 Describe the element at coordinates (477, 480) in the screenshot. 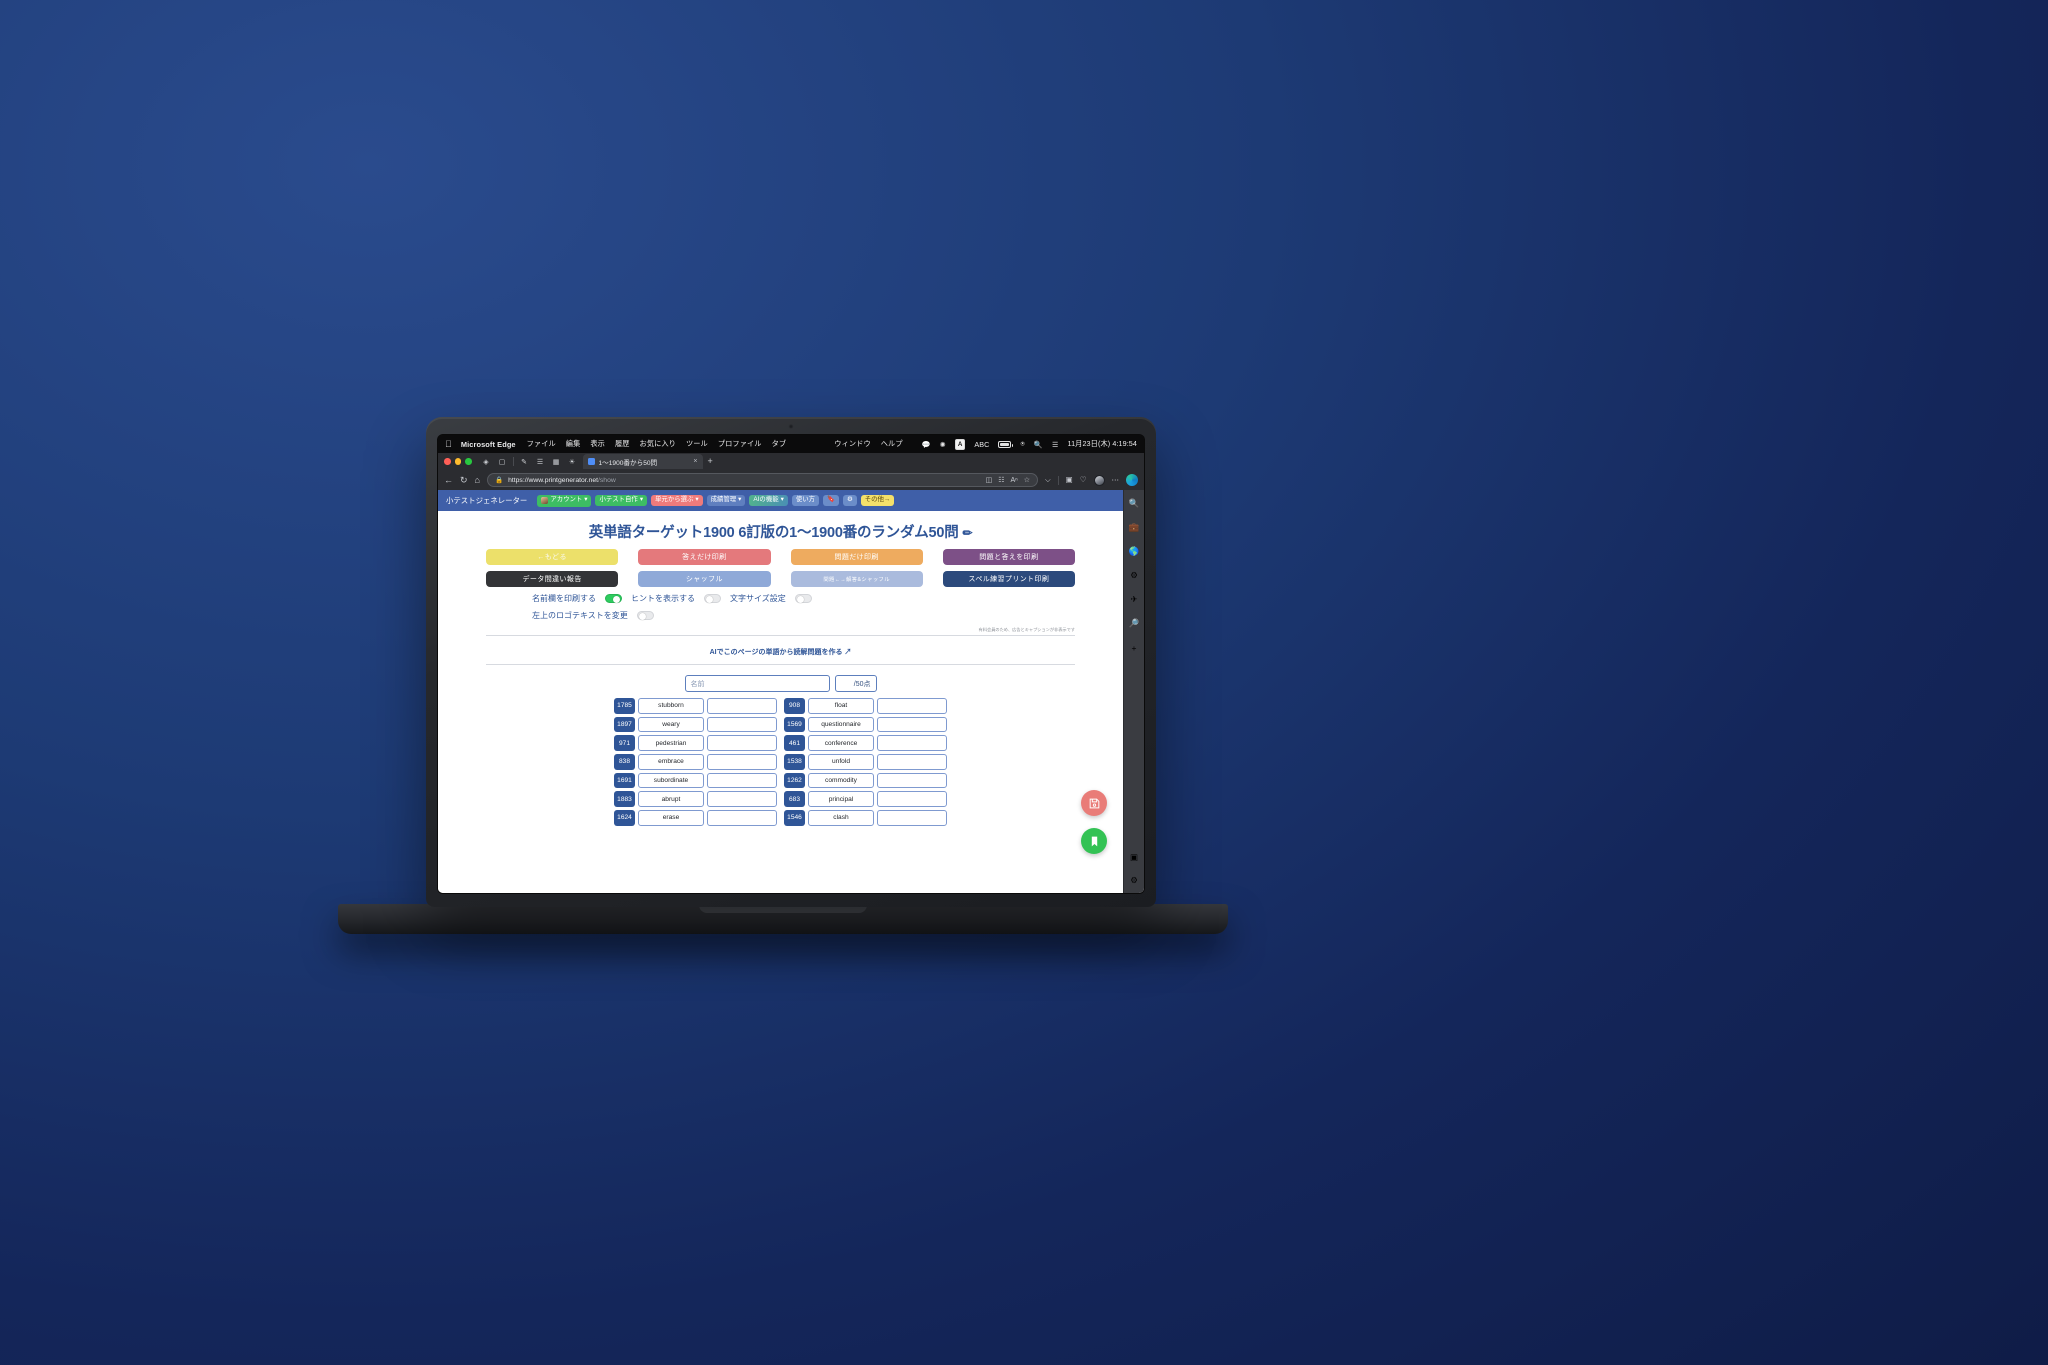

I see `home-icon: ⌂` at that location.